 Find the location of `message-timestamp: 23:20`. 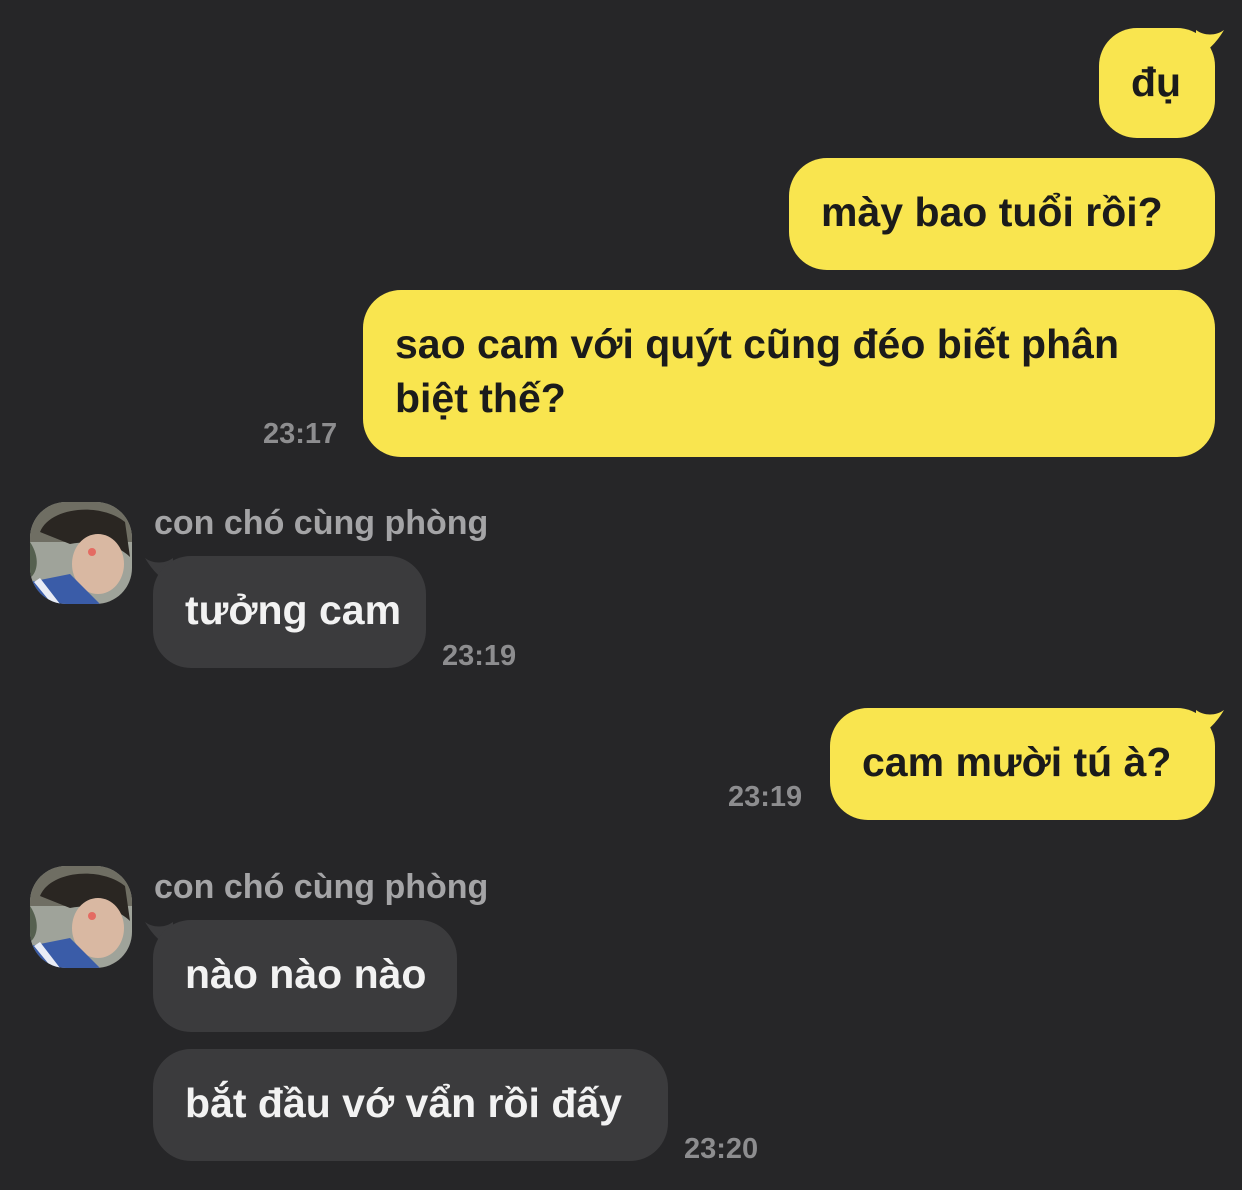

message-timestamp: 23:20 is located at coordinates (721, 1149).